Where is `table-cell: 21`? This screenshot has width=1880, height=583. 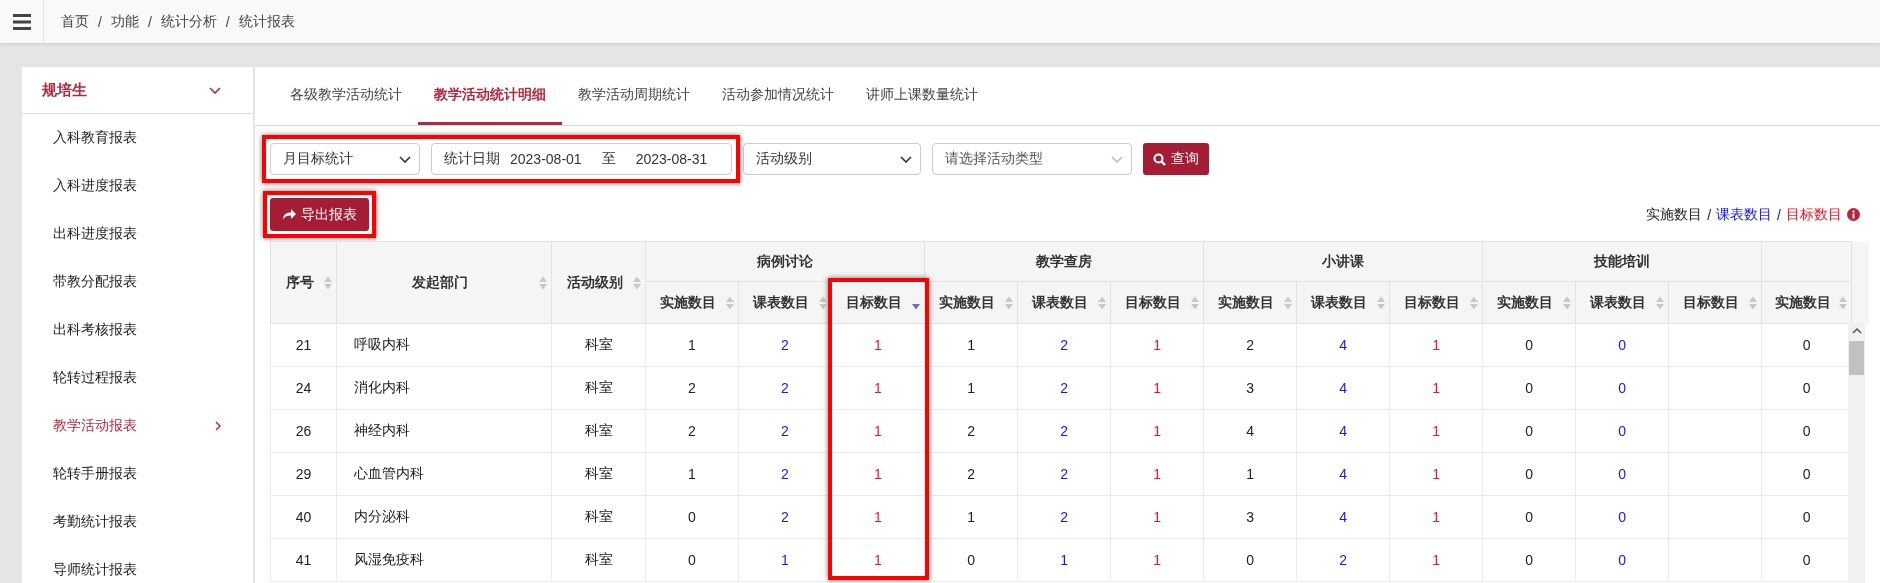 table-cell: 21 is located at coordinates (303, 345).